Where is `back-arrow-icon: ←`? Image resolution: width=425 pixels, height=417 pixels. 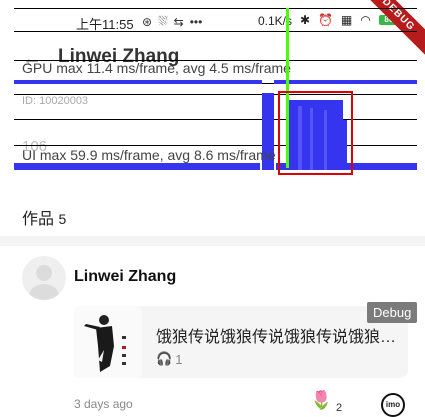 back-arrow-icon: ← is located at coordinates (32, 59).